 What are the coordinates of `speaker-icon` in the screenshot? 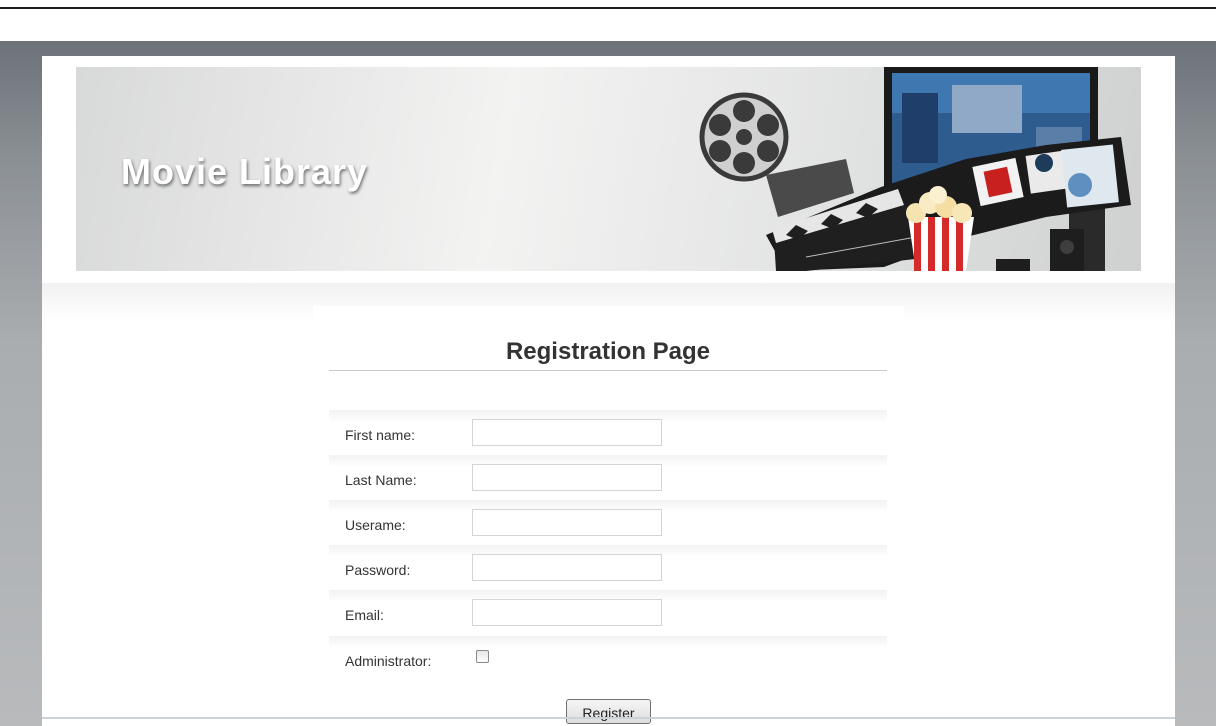 It's located at (1040, 250).